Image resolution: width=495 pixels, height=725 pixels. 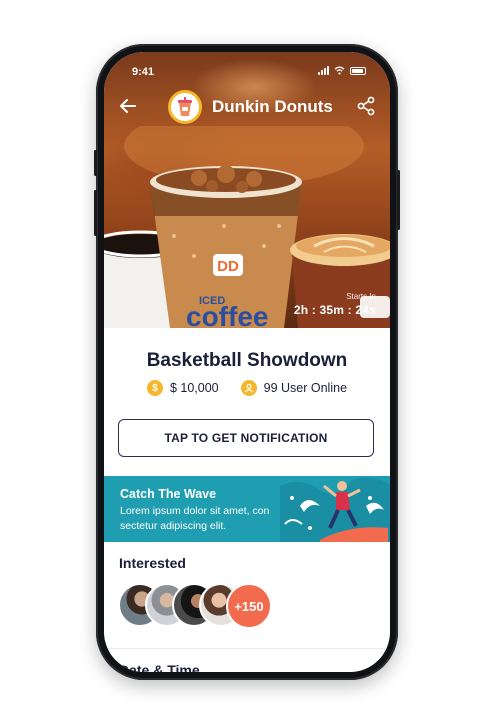 I want to click on more-interested-badge: +150, so click(x=249, y=606).